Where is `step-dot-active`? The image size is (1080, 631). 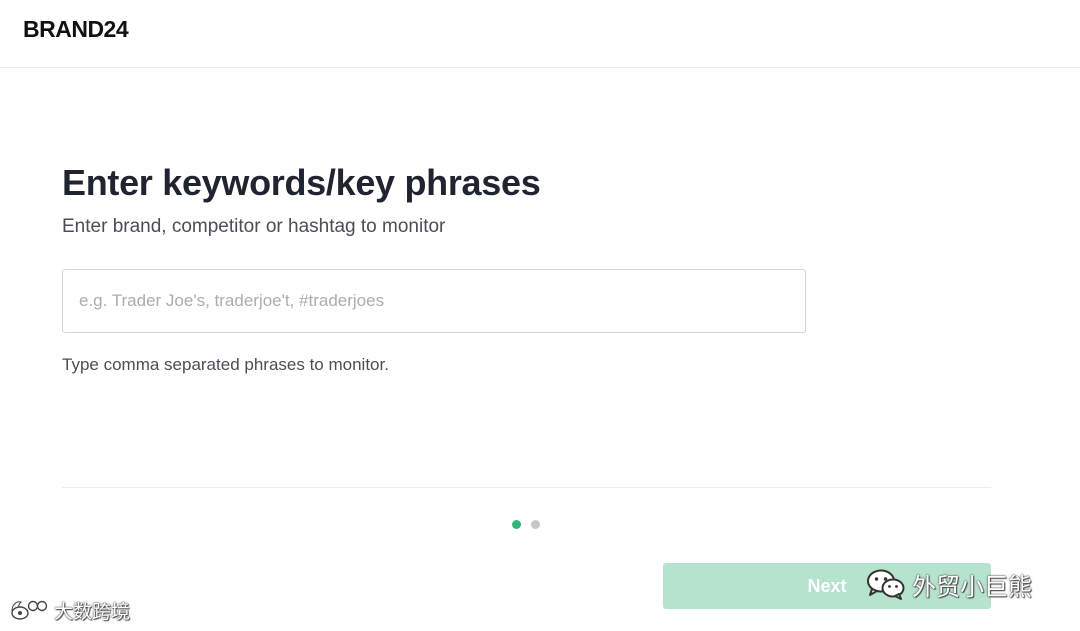 step-dot-active is located at coordinates (516, 524).